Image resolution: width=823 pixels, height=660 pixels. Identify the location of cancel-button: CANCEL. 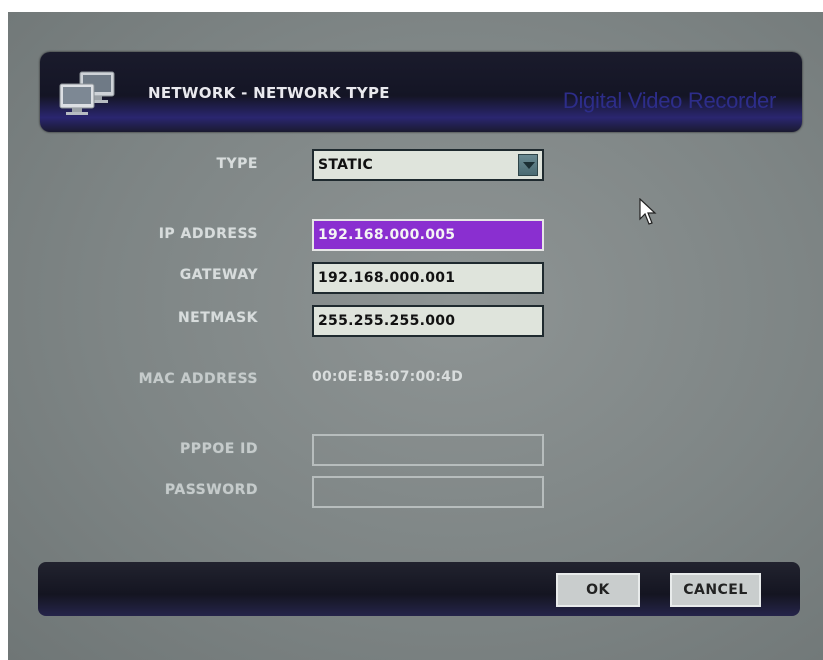
(715, 590).